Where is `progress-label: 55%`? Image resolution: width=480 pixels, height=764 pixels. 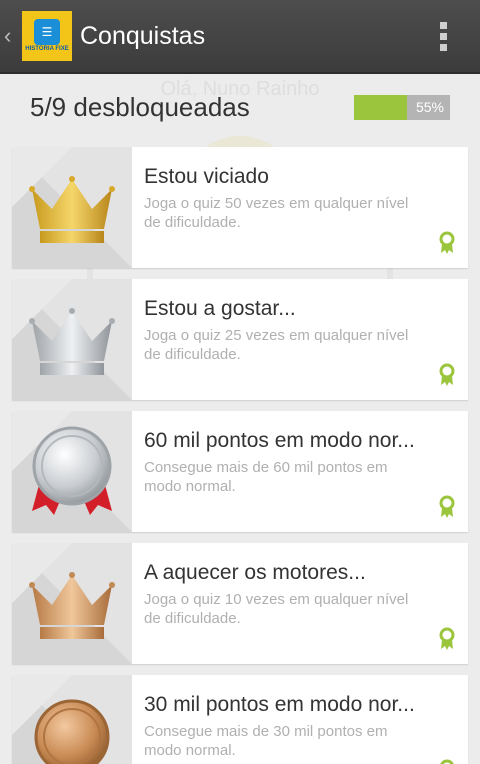 progress-label: 55% is located at coordinates (429, 107).